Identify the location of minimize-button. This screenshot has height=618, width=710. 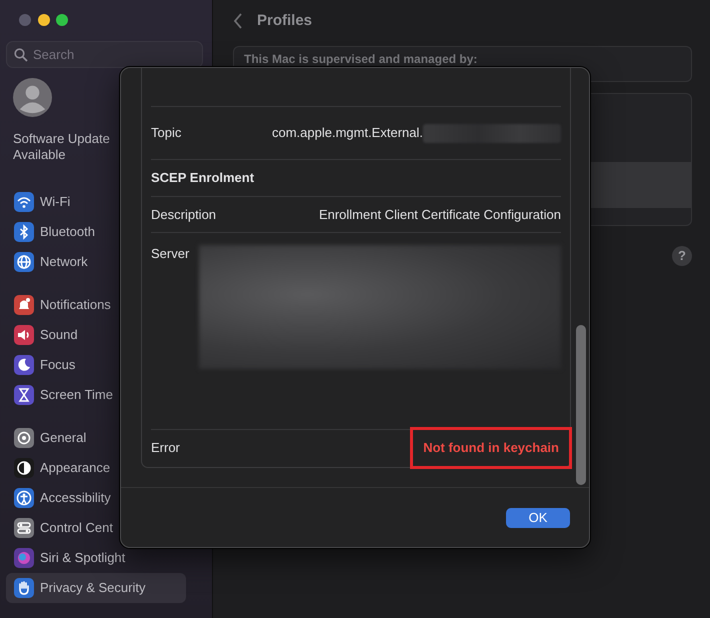
(44, 20).